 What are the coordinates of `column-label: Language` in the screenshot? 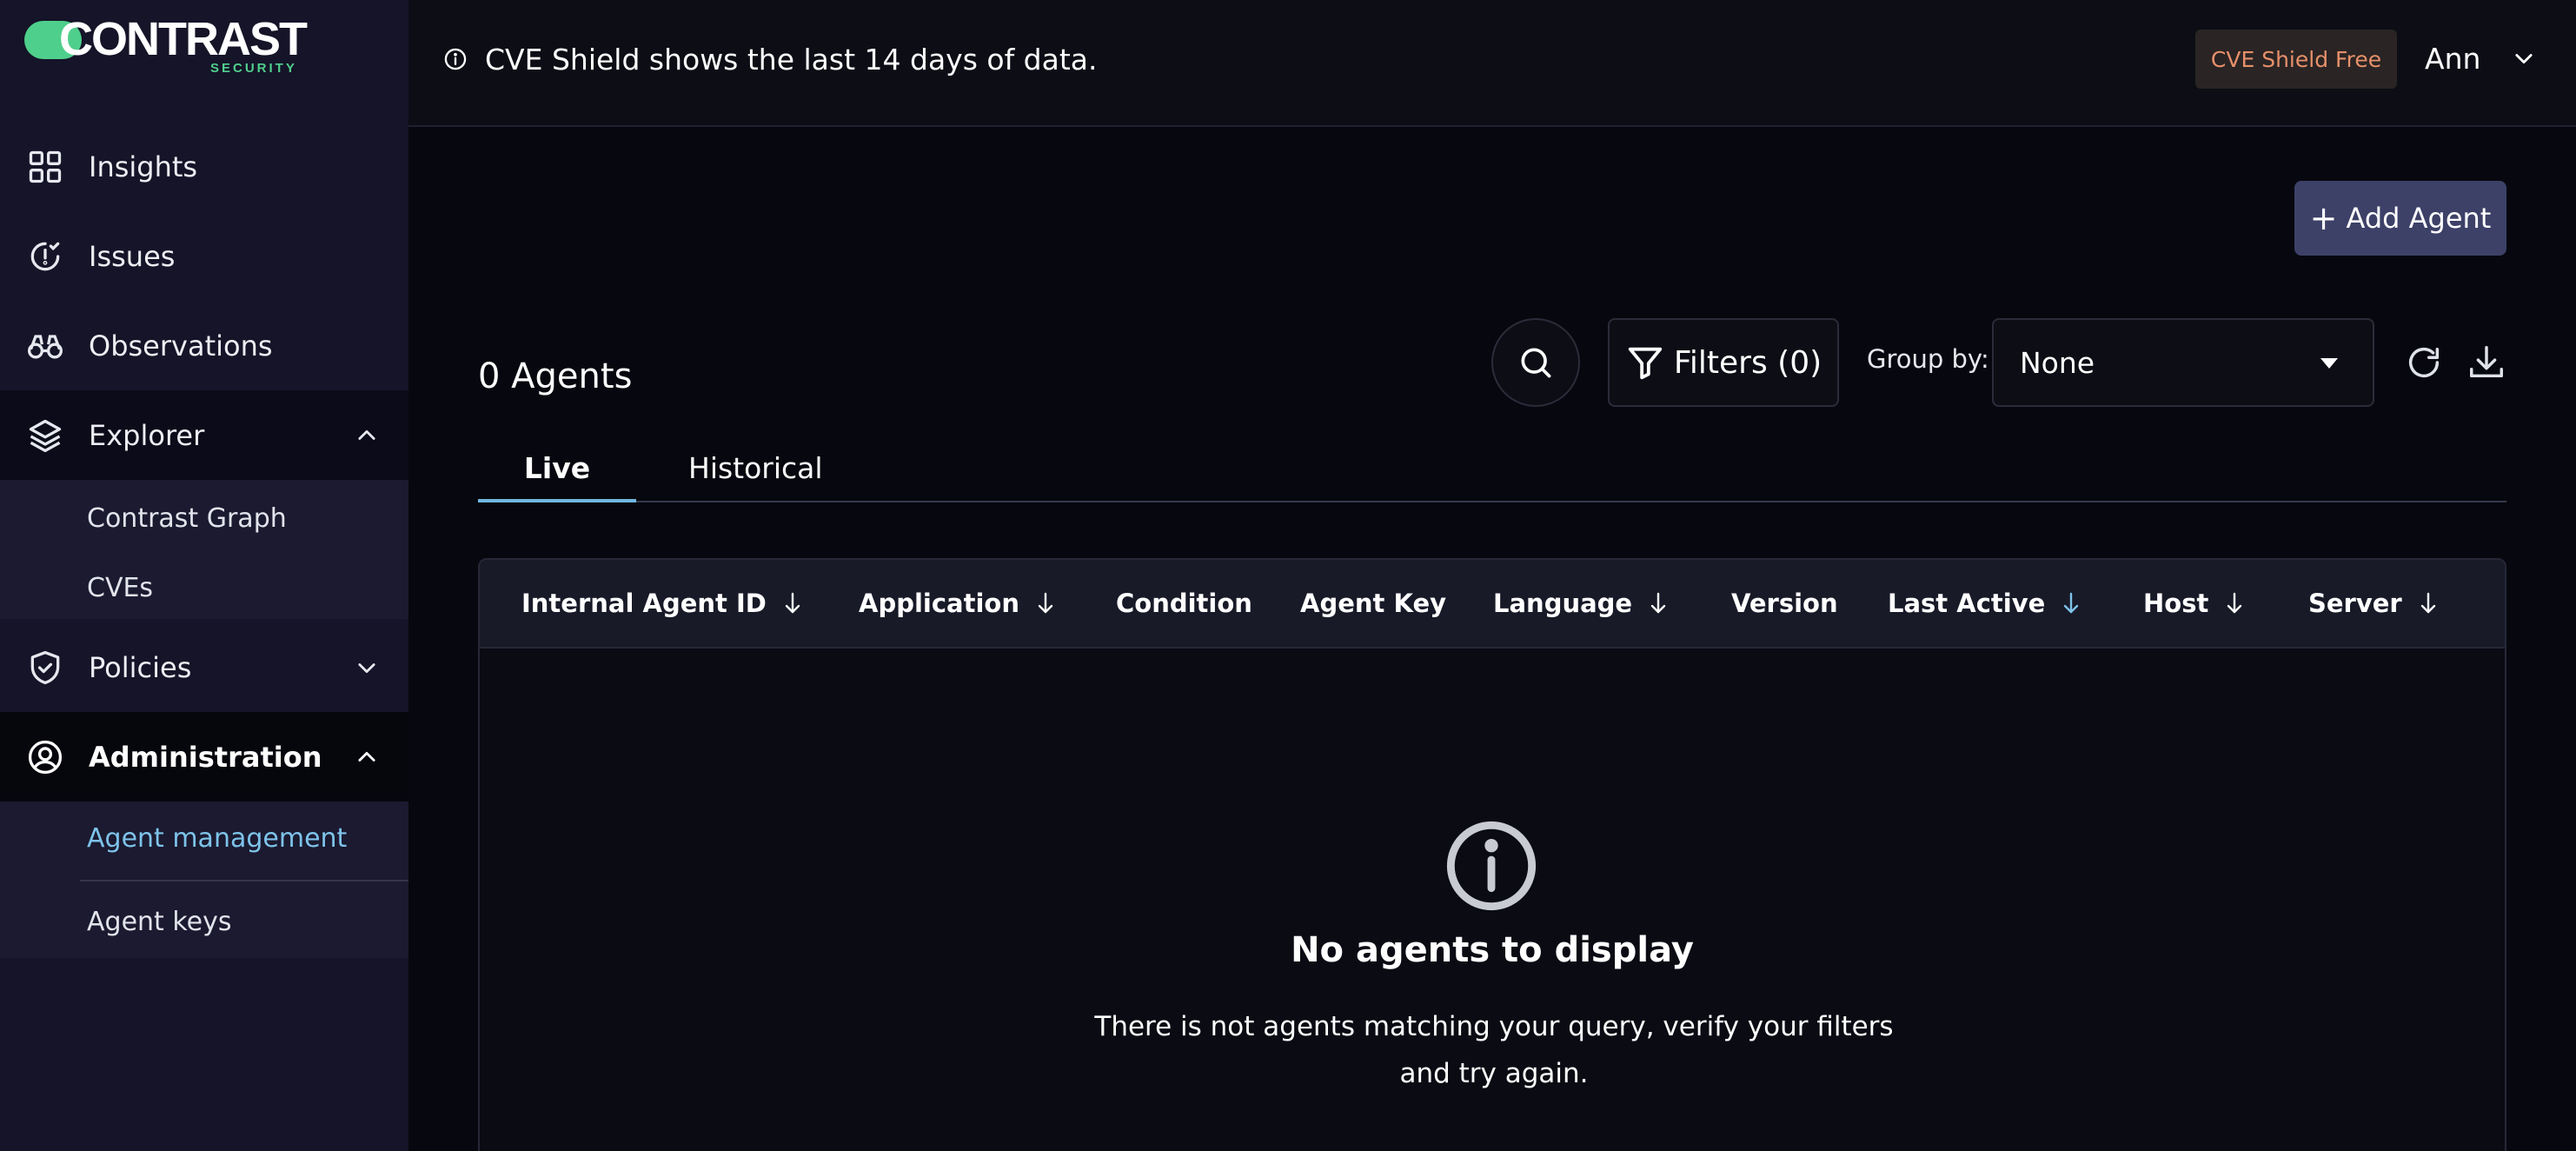 It's located at (1563, 603).